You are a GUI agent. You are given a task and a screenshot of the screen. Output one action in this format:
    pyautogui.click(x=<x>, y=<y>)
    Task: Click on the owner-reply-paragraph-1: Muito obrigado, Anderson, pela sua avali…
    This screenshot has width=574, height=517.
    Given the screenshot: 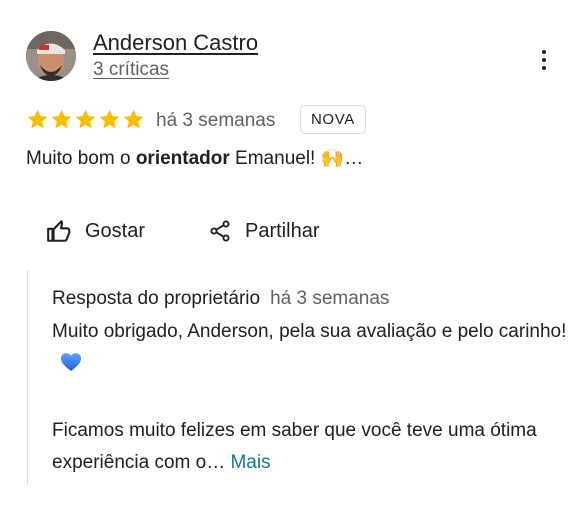 What is the action you would take?
    pyautogui.click(x=309, y=349)
    